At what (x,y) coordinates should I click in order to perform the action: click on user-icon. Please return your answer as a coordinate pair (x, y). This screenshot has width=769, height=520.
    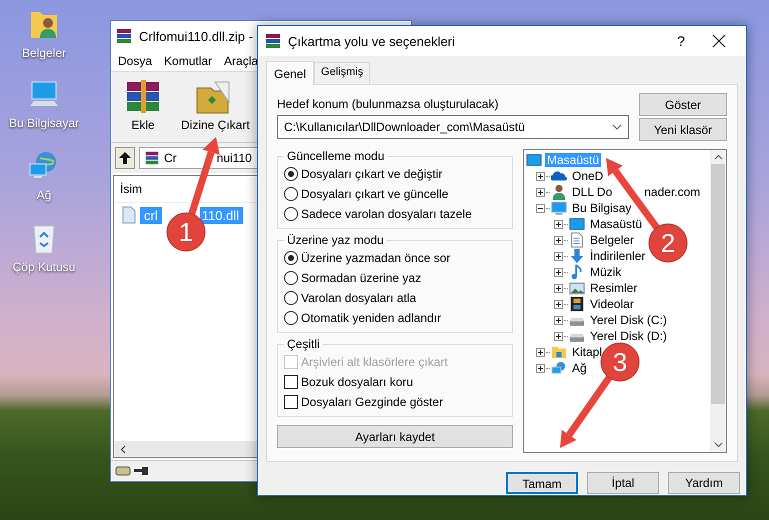
    Looking at the image, I should click on (559, 192).